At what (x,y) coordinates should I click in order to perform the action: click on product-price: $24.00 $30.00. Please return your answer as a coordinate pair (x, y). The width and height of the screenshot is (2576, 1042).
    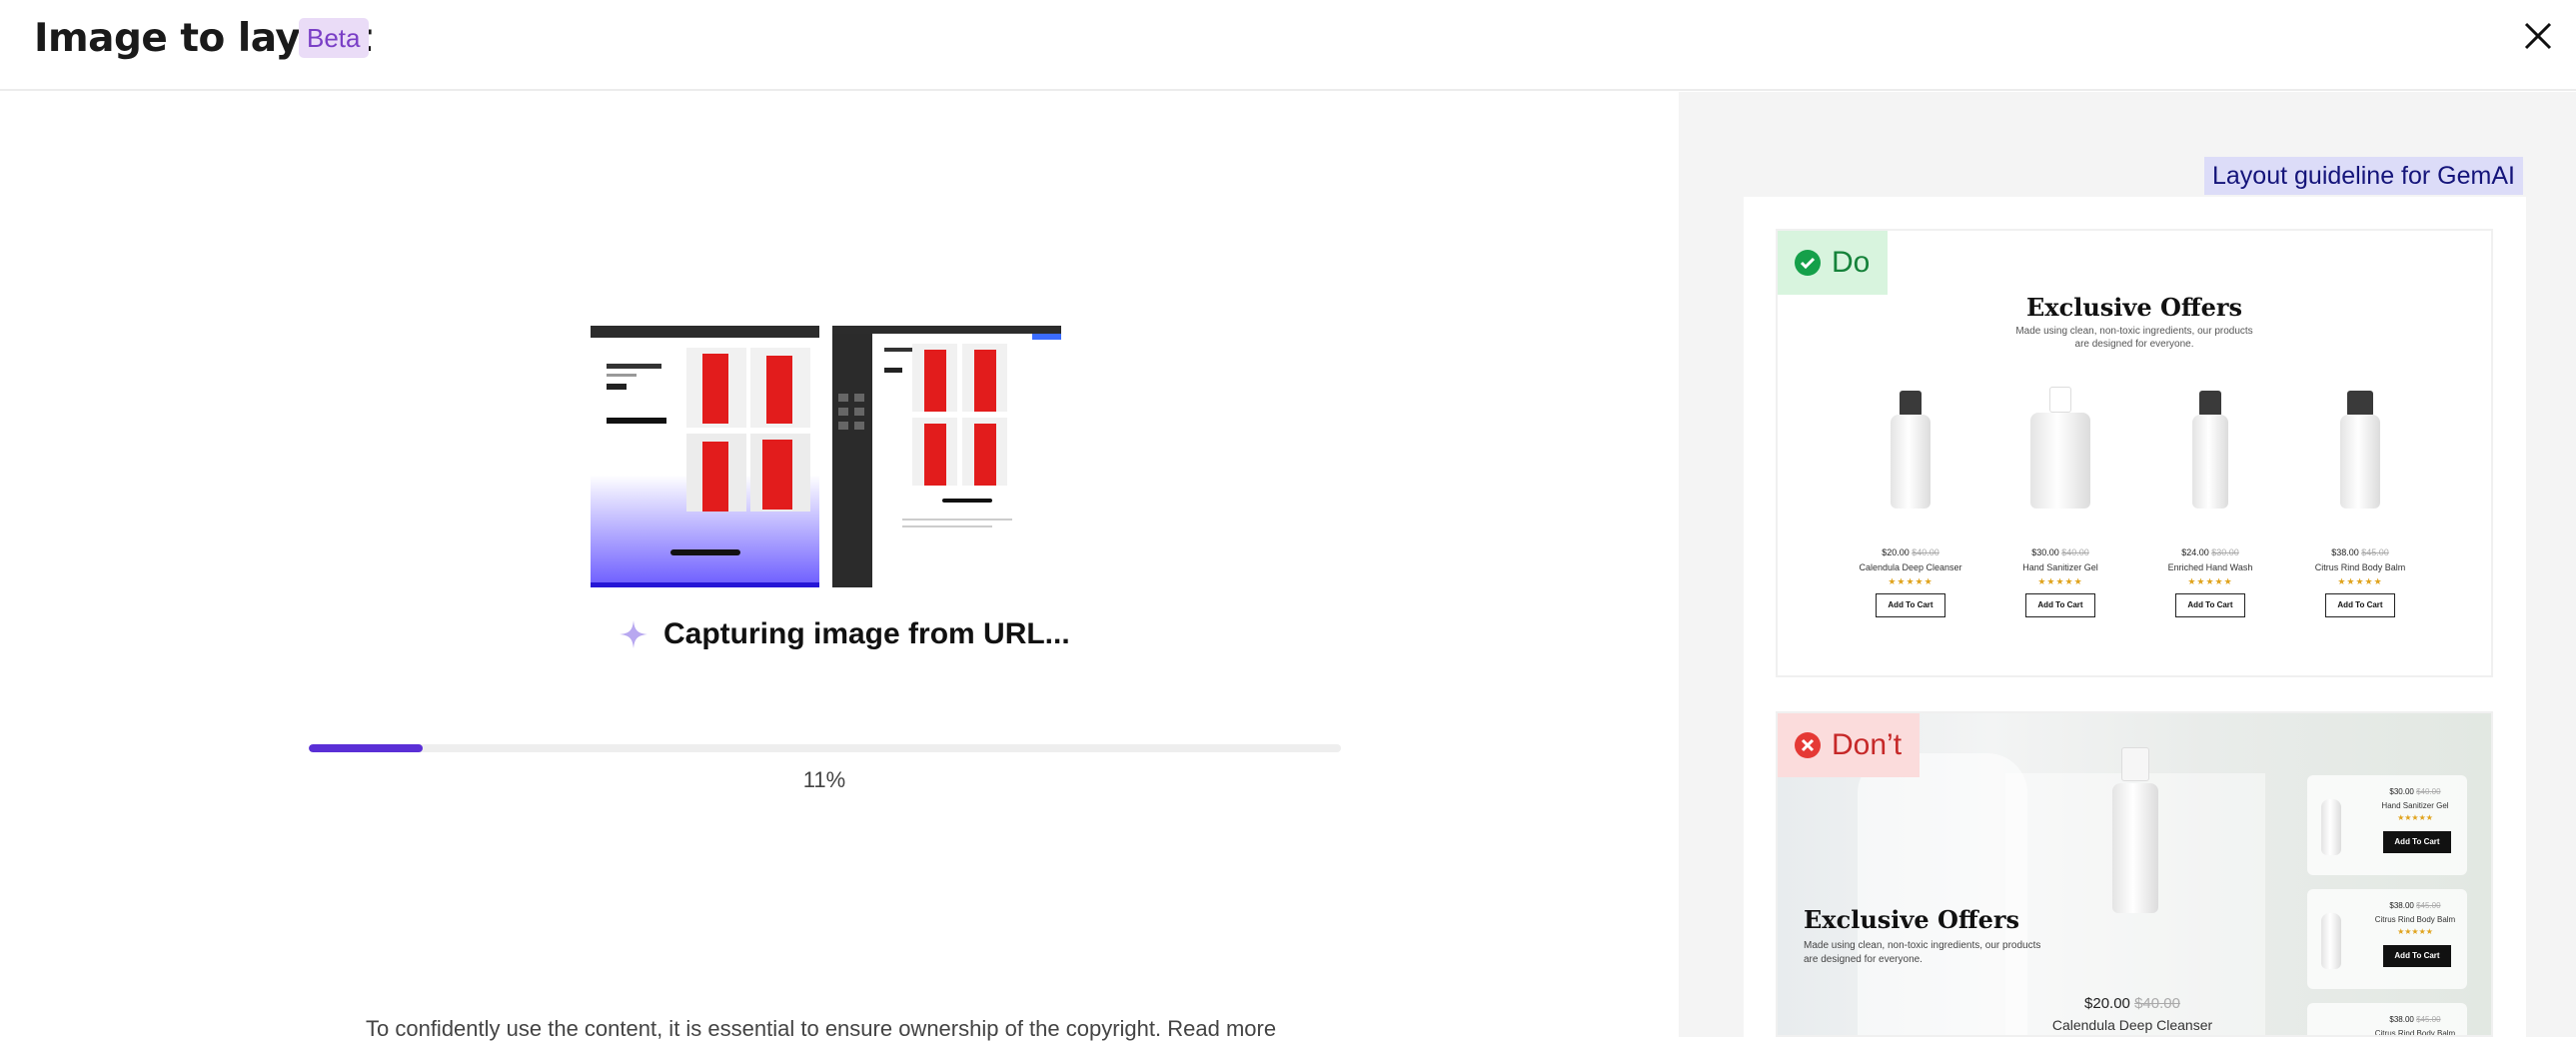
    Looking at the image, I should click on (2210, 552).